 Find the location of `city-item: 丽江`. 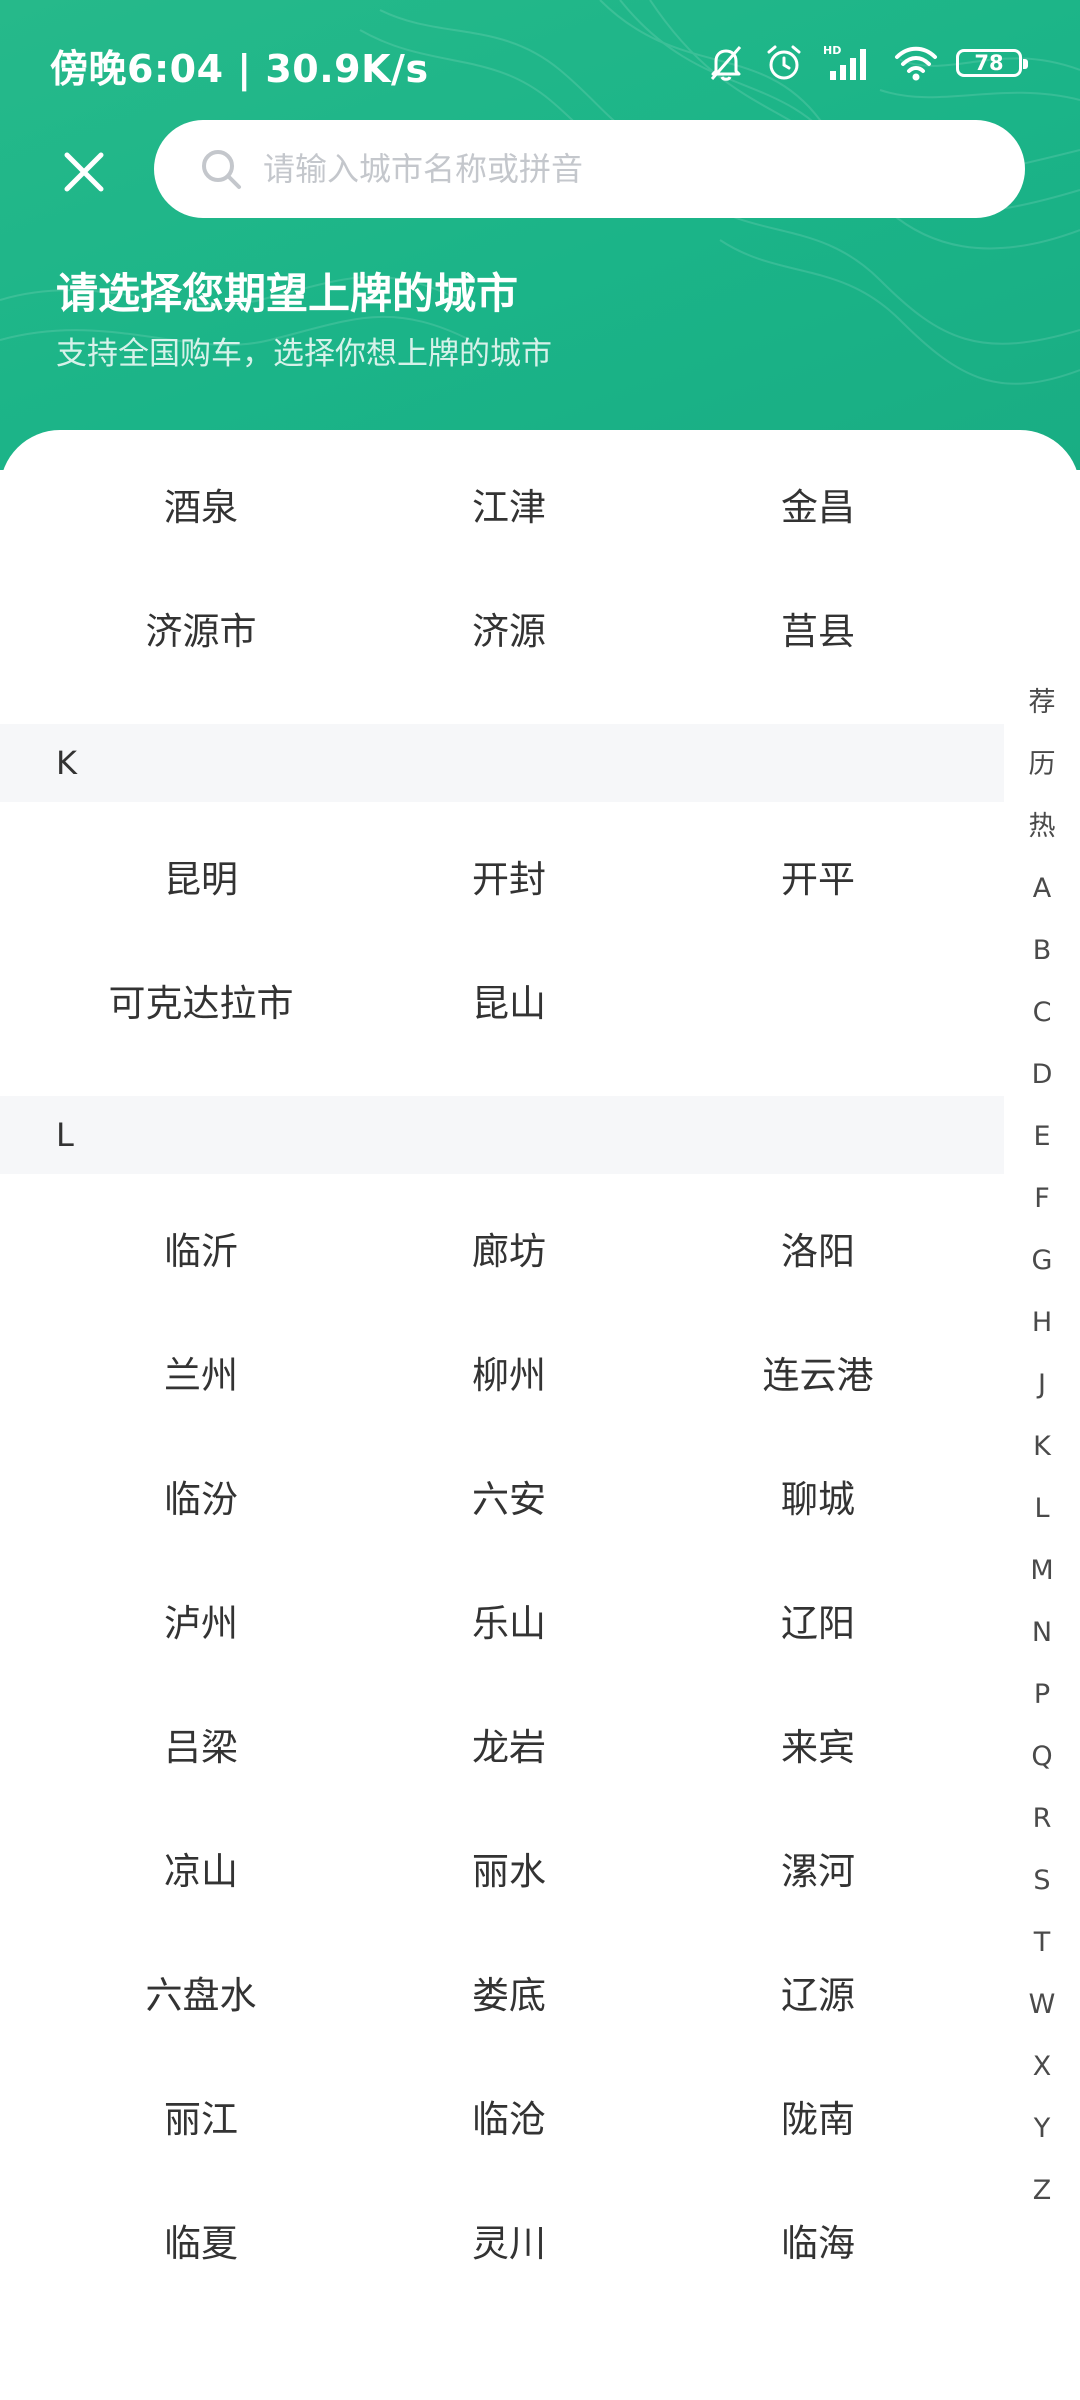

city-item: 丽江 is located at coordinates (201, 2120).